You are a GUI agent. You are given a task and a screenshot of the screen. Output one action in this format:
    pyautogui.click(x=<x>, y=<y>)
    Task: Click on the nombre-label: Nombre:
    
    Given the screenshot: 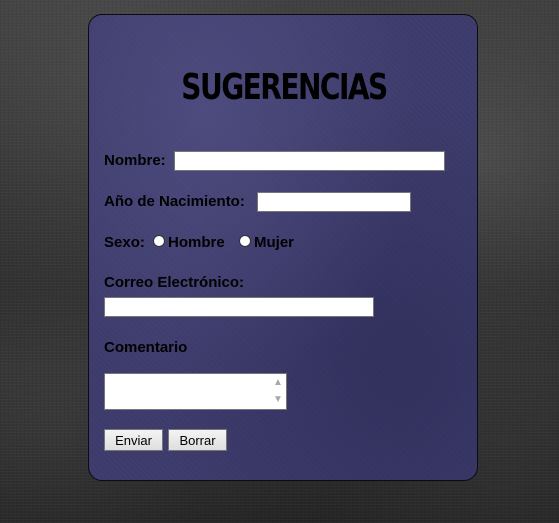 What is the action you would take?
    pyautogui.click(x=135, y=160)
    